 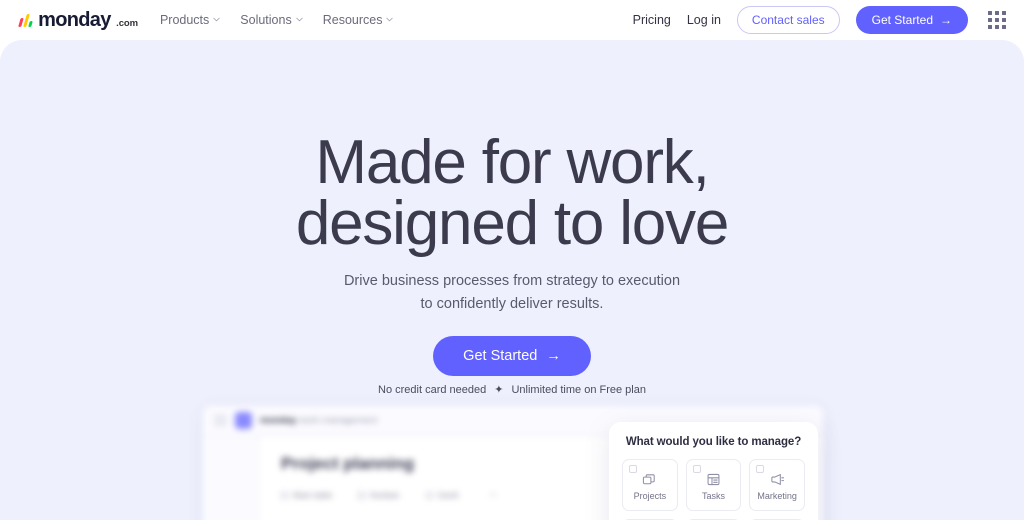 I want to click on logo-tld: .com, so click(x=127, y=23).